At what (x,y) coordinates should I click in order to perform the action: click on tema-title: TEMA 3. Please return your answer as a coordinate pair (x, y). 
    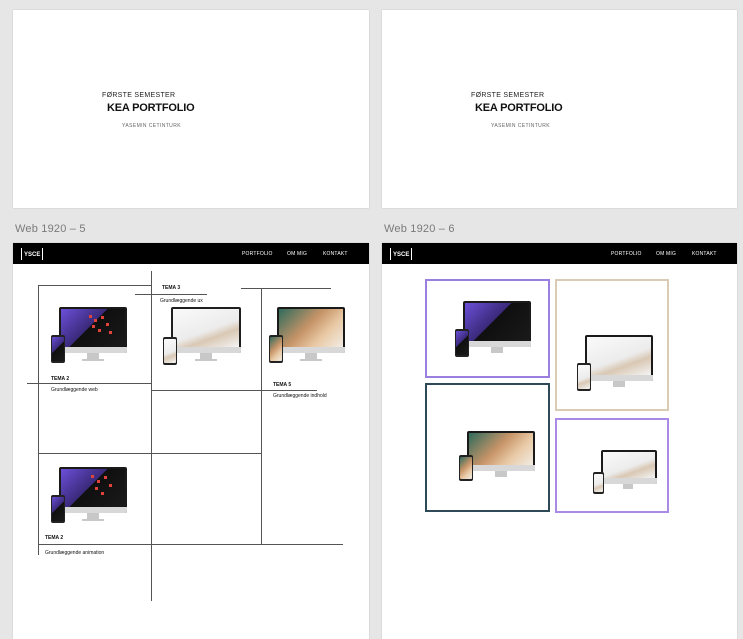
    Looking at the image, I should click on (171, 288).